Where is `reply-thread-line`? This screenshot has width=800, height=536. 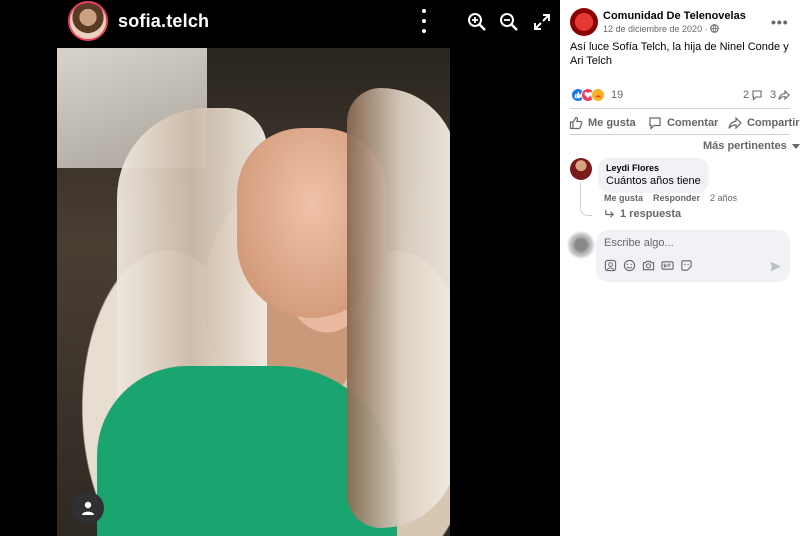
reply-thread-line is located at coordinates (586, 199).